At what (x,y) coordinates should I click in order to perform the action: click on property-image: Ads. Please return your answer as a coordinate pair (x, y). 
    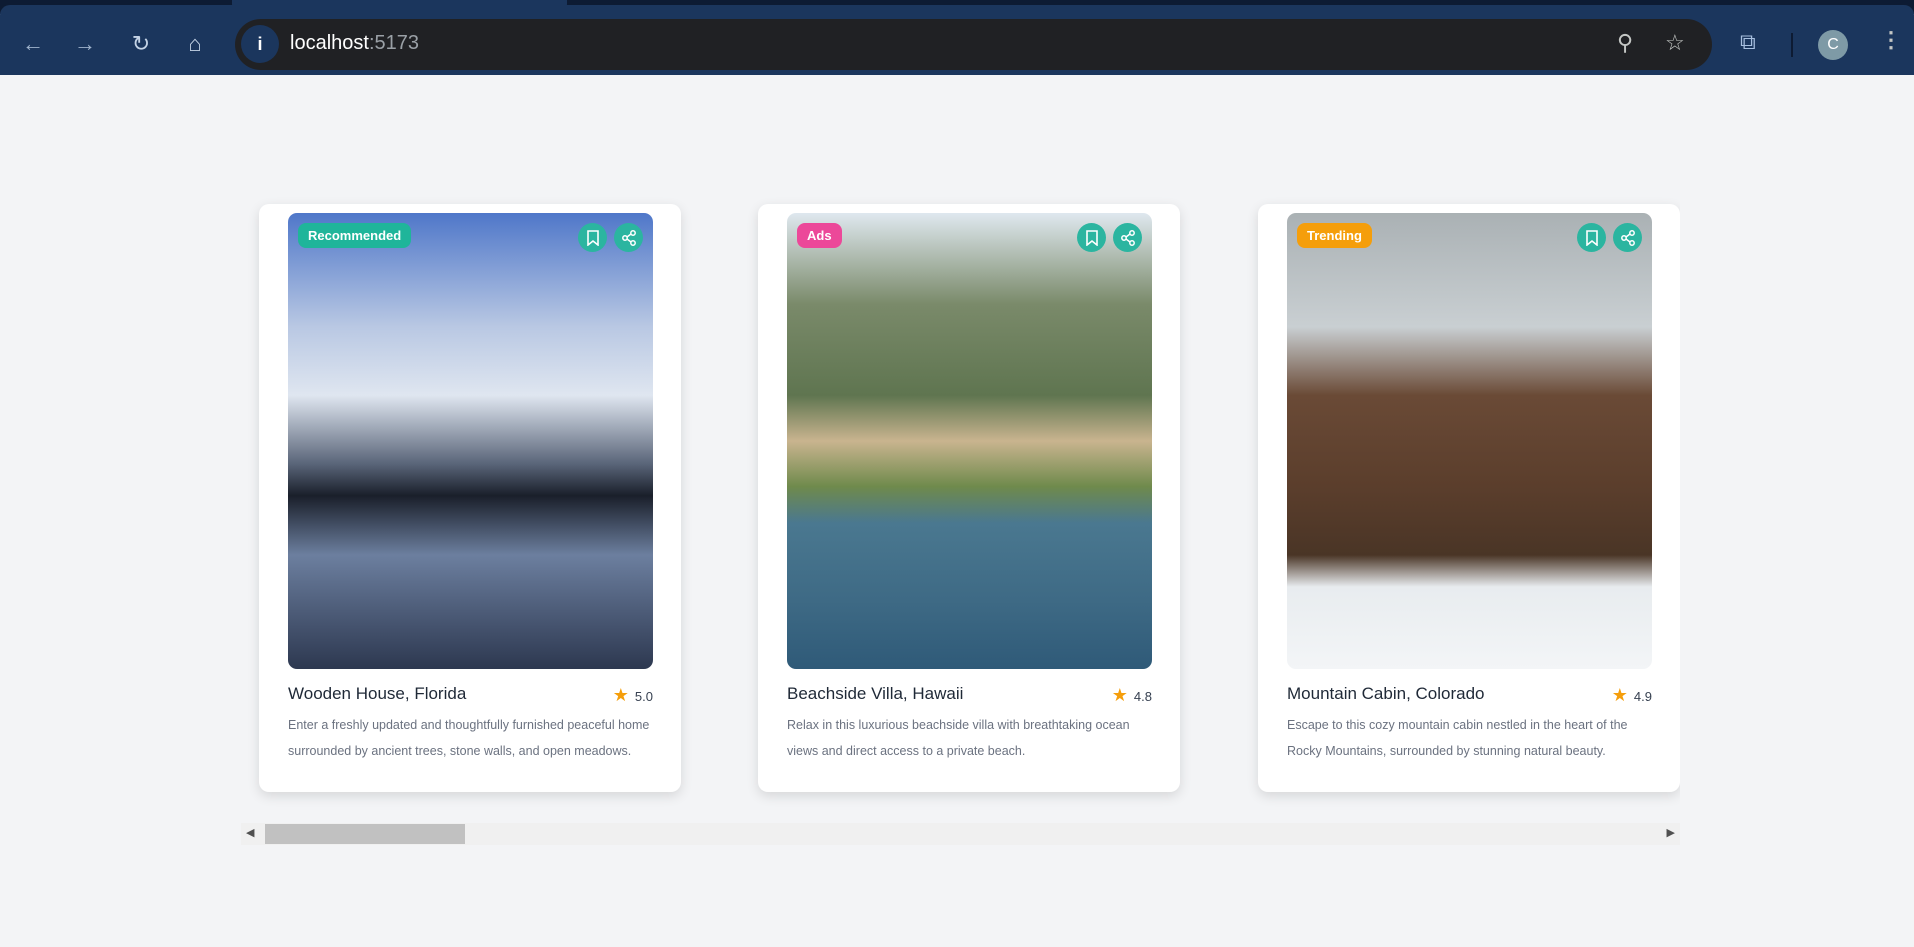
    Looking at the image, I should click on (969, 441).